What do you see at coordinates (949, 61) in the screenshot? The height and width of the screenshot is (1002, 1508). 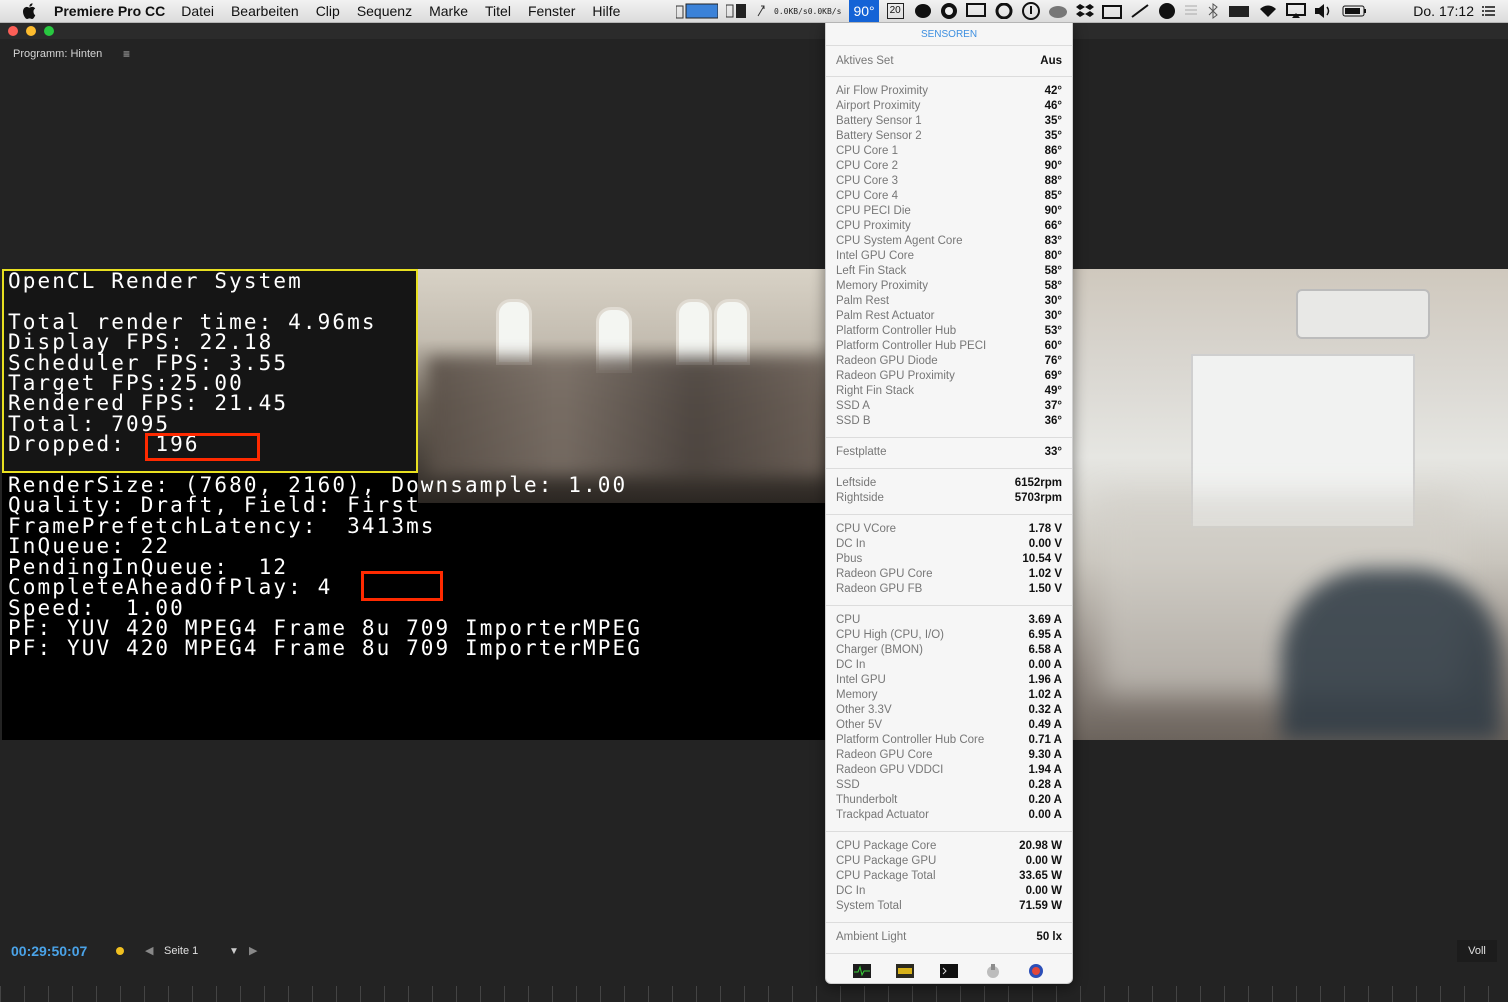 I see `sensor-row: Aktives Set Aus` at bounding box center [949, 61].